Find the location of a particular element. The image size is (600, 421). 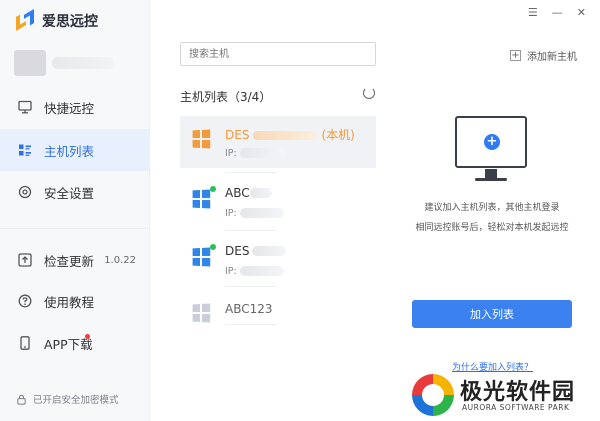

sidebar-item-check-update: 检查更新 1.0.22 is located at coordinates (75, 260).